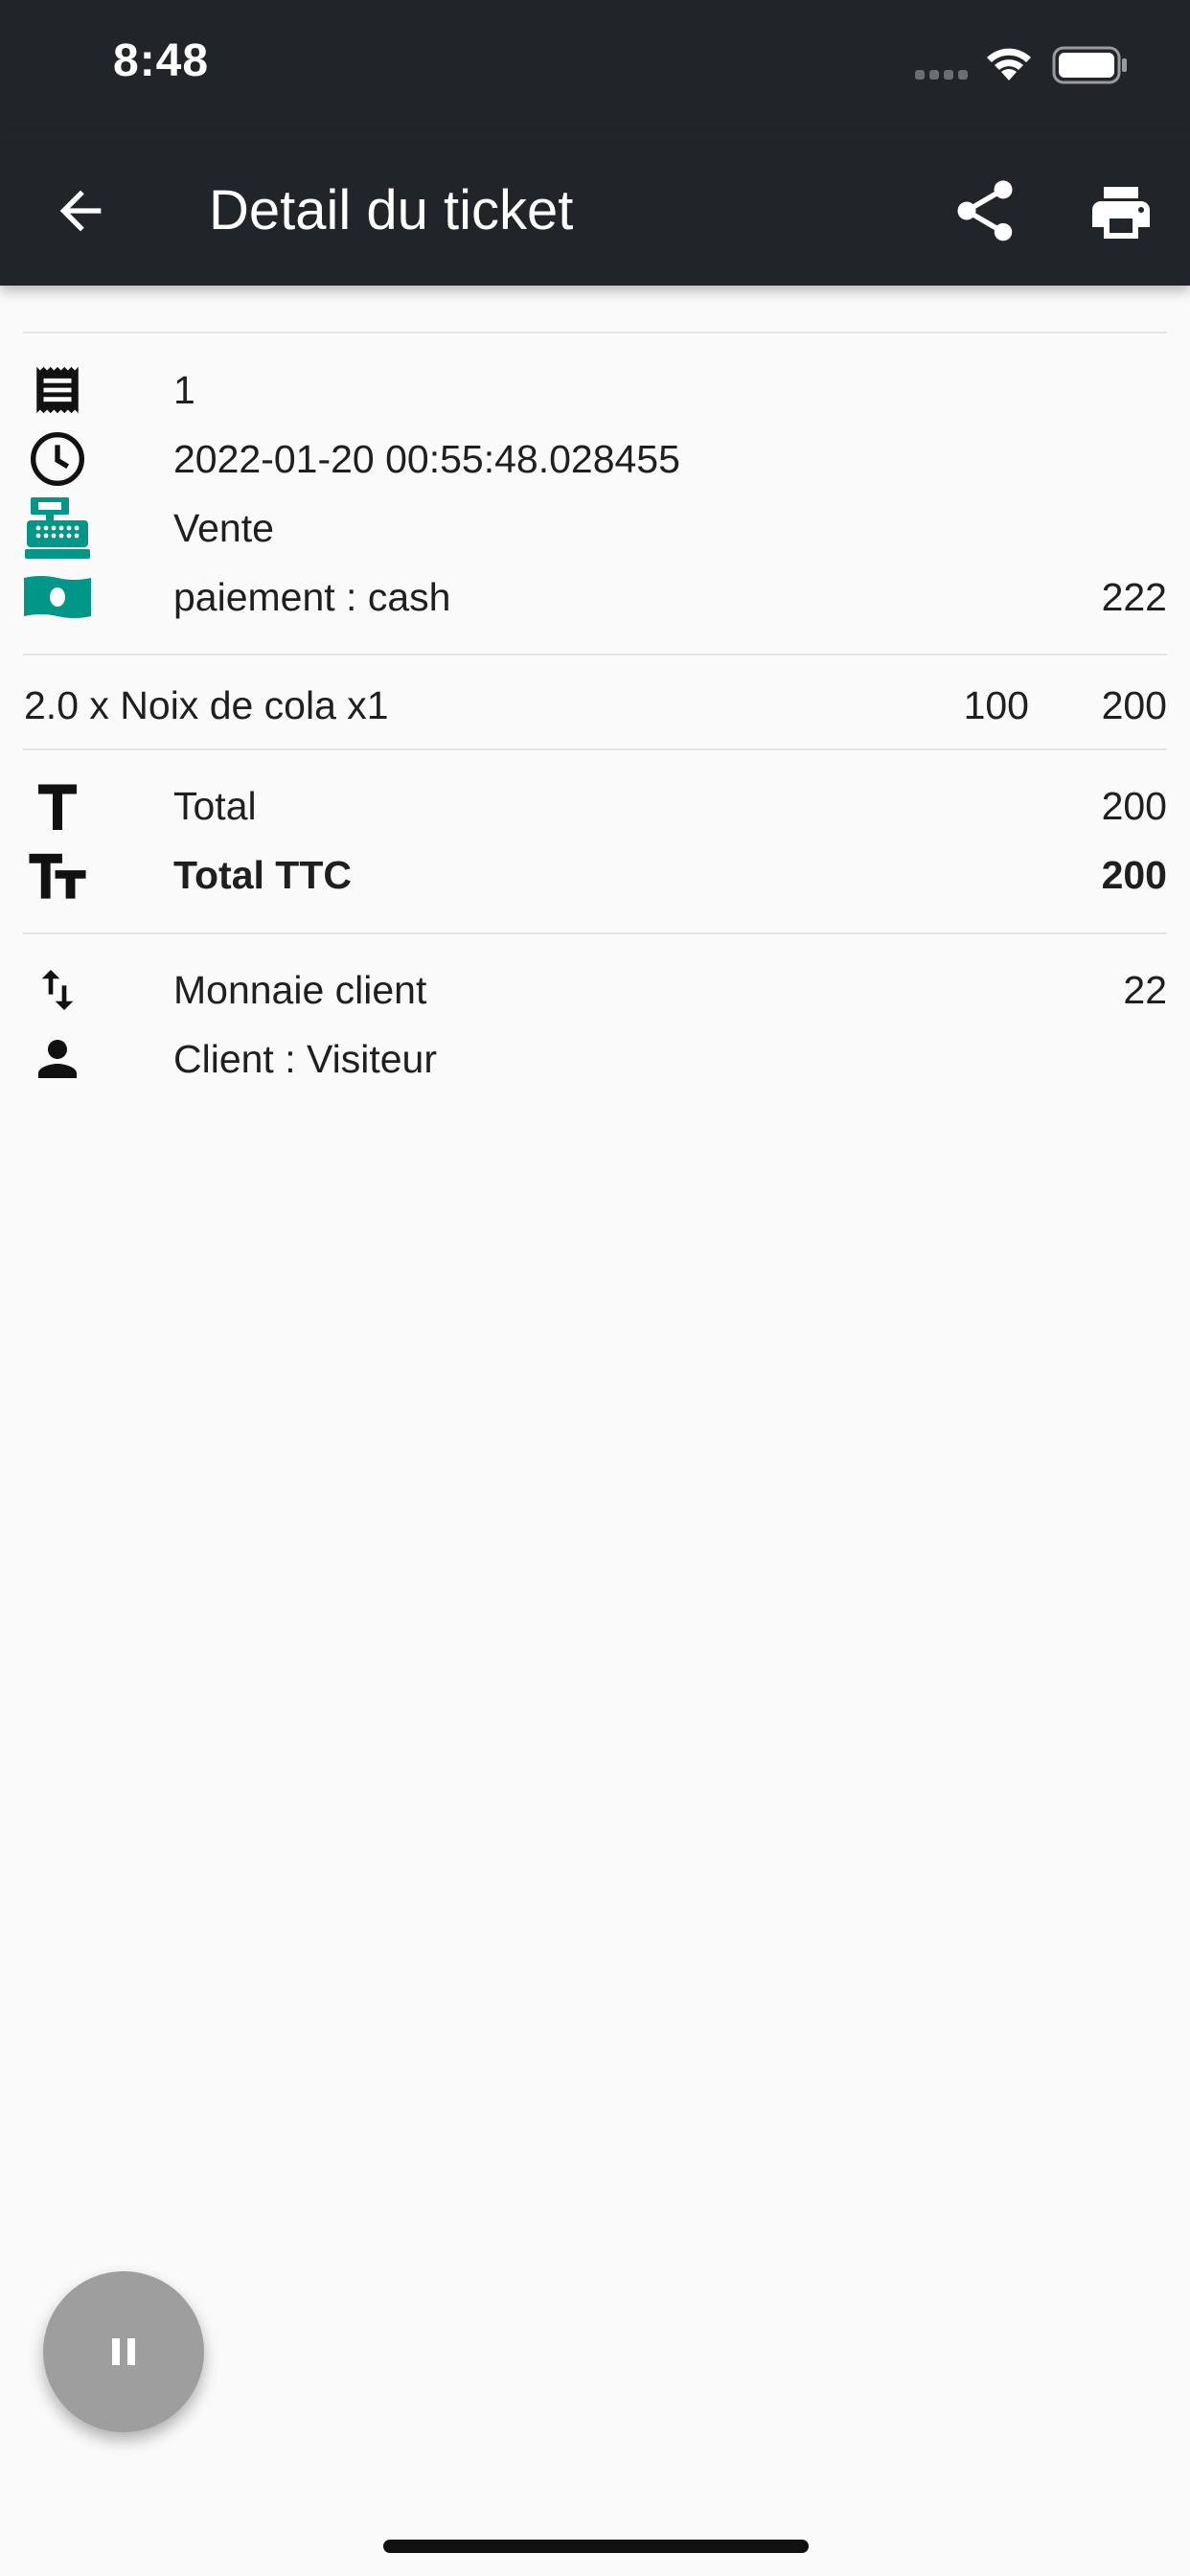 The height and width of the screenshot is (2576, 1190). I want to click on item-line-total: 200, so click(1134, 705).